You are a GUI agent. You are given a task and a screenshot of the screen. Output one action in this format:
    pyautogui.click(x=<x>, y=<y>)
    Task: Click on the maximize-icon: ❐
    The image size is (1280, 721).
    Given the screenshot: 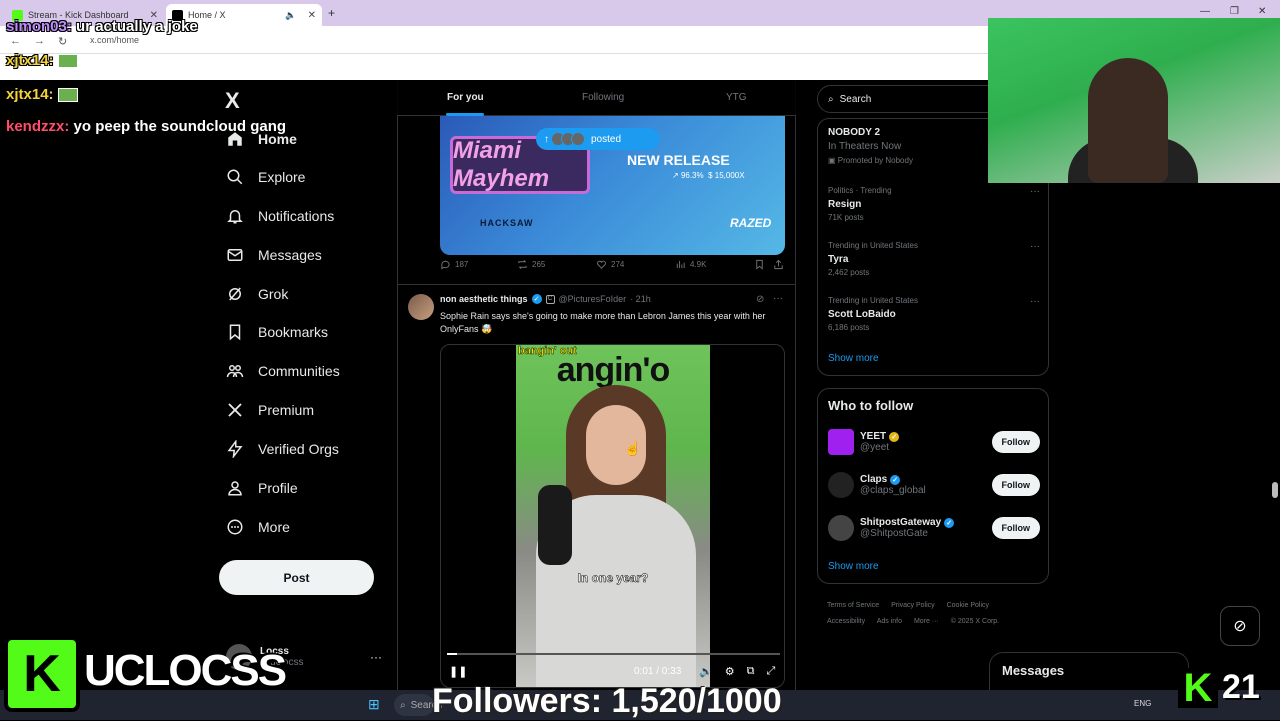 What is the action you would take?
    pyautogui.click(x=1234, y=11)
    